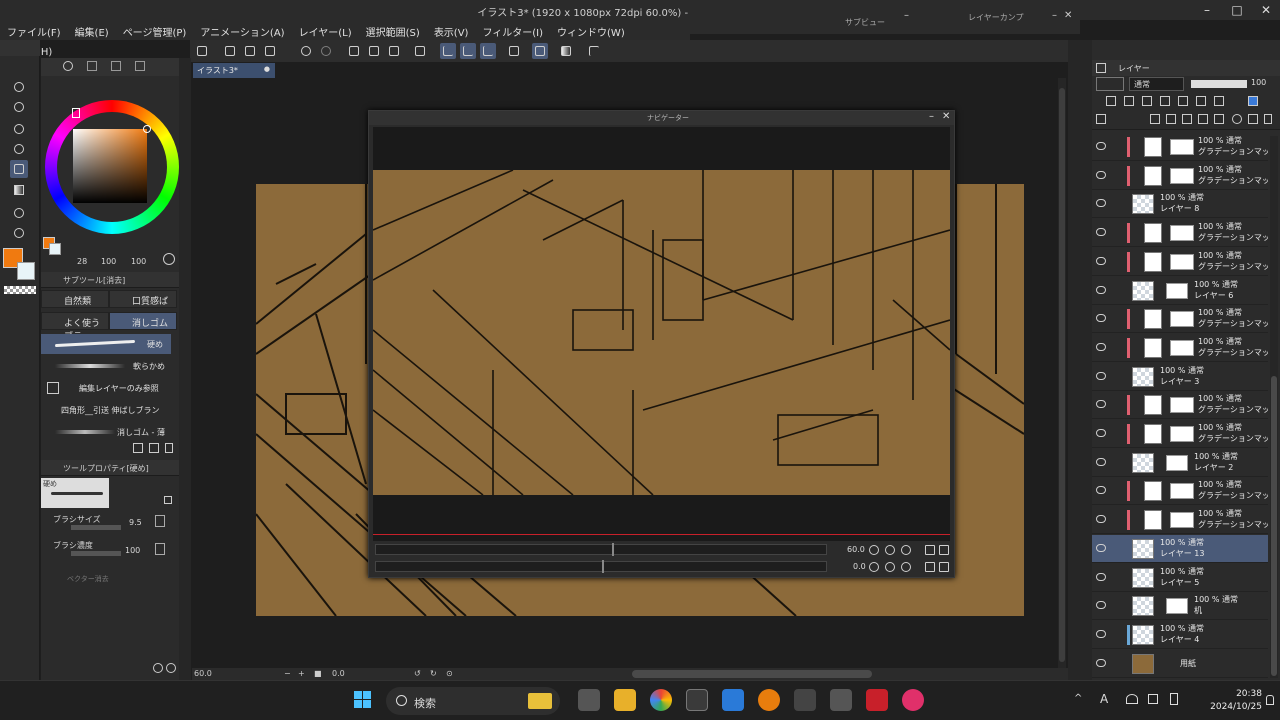 The image size is (1280, 720). I want to click on grid-snap-icon, so click(488, 51).